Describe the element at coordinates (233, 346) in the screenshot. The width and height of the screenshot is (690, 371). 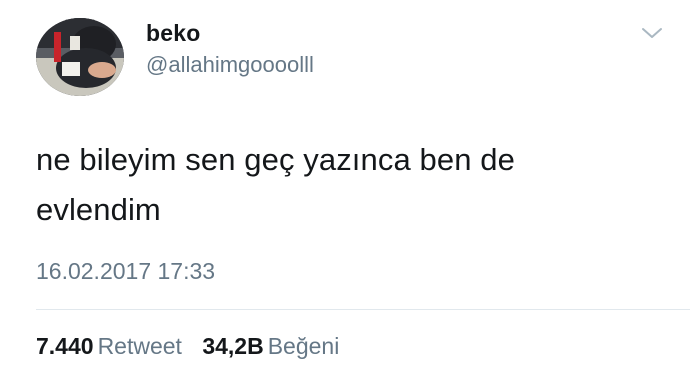
I see `like-count: 34,2B` at that location.